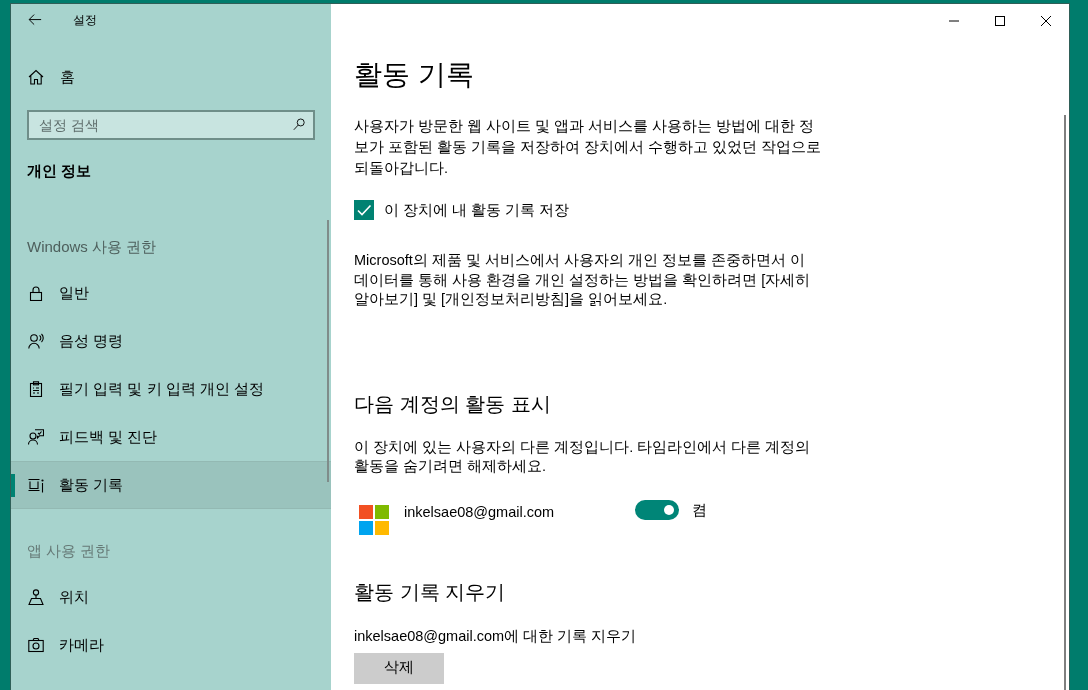 Image resolution: width=1088 pixels, height=690 pixels. Describe the element at coordinates (452, 404) in the screenshot. I see `section-heading: 다음 계정의 활동 표시` at that location.